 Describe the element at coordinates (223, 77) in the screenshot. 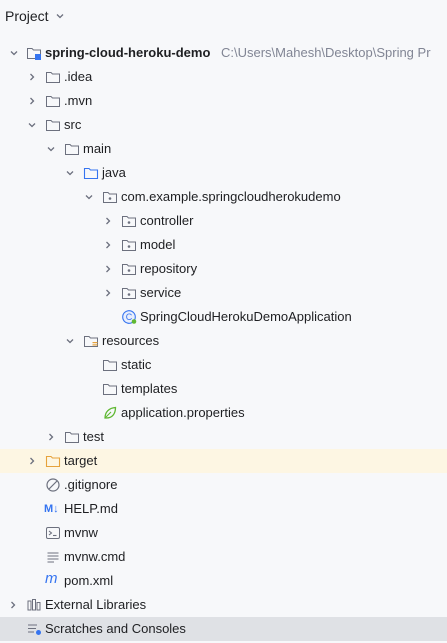

I see `tree-node-idea: .idea` at that location.